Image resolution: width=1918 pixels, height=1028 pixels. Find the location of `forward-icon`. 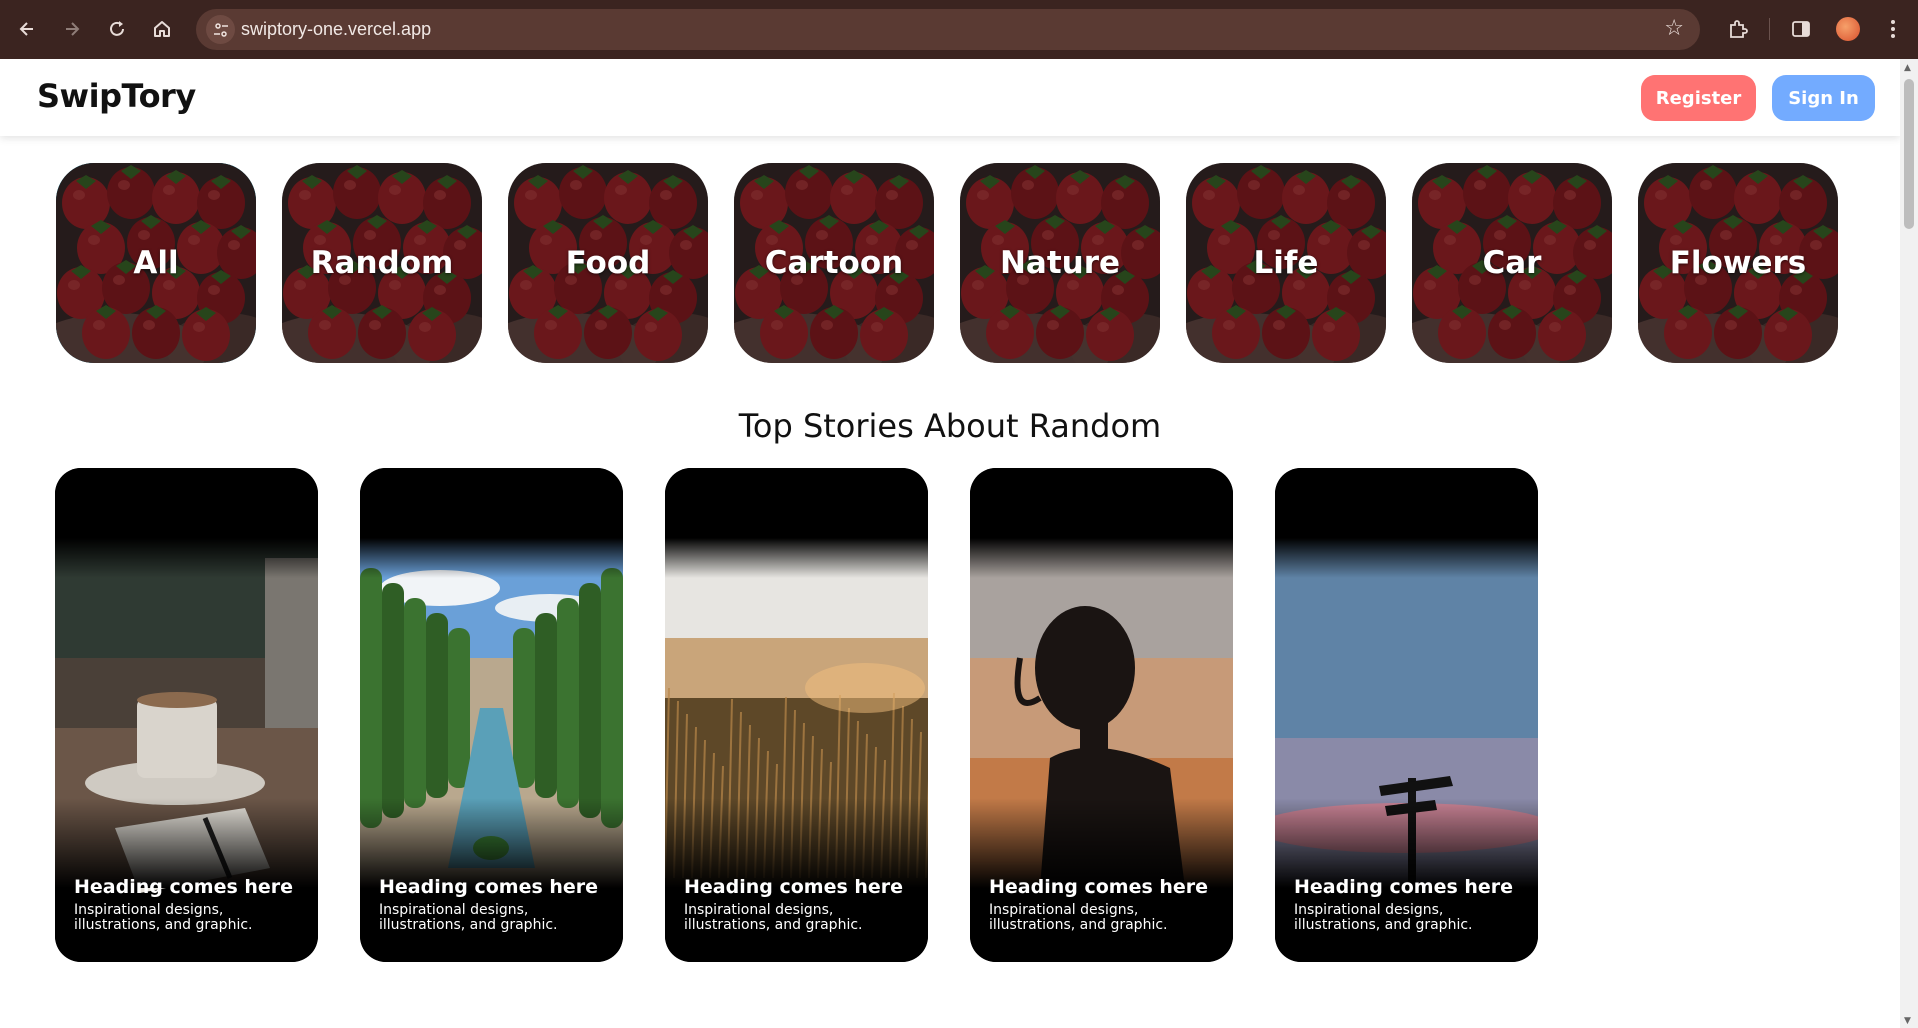

forward-icon is located at coordinates (72, 29).